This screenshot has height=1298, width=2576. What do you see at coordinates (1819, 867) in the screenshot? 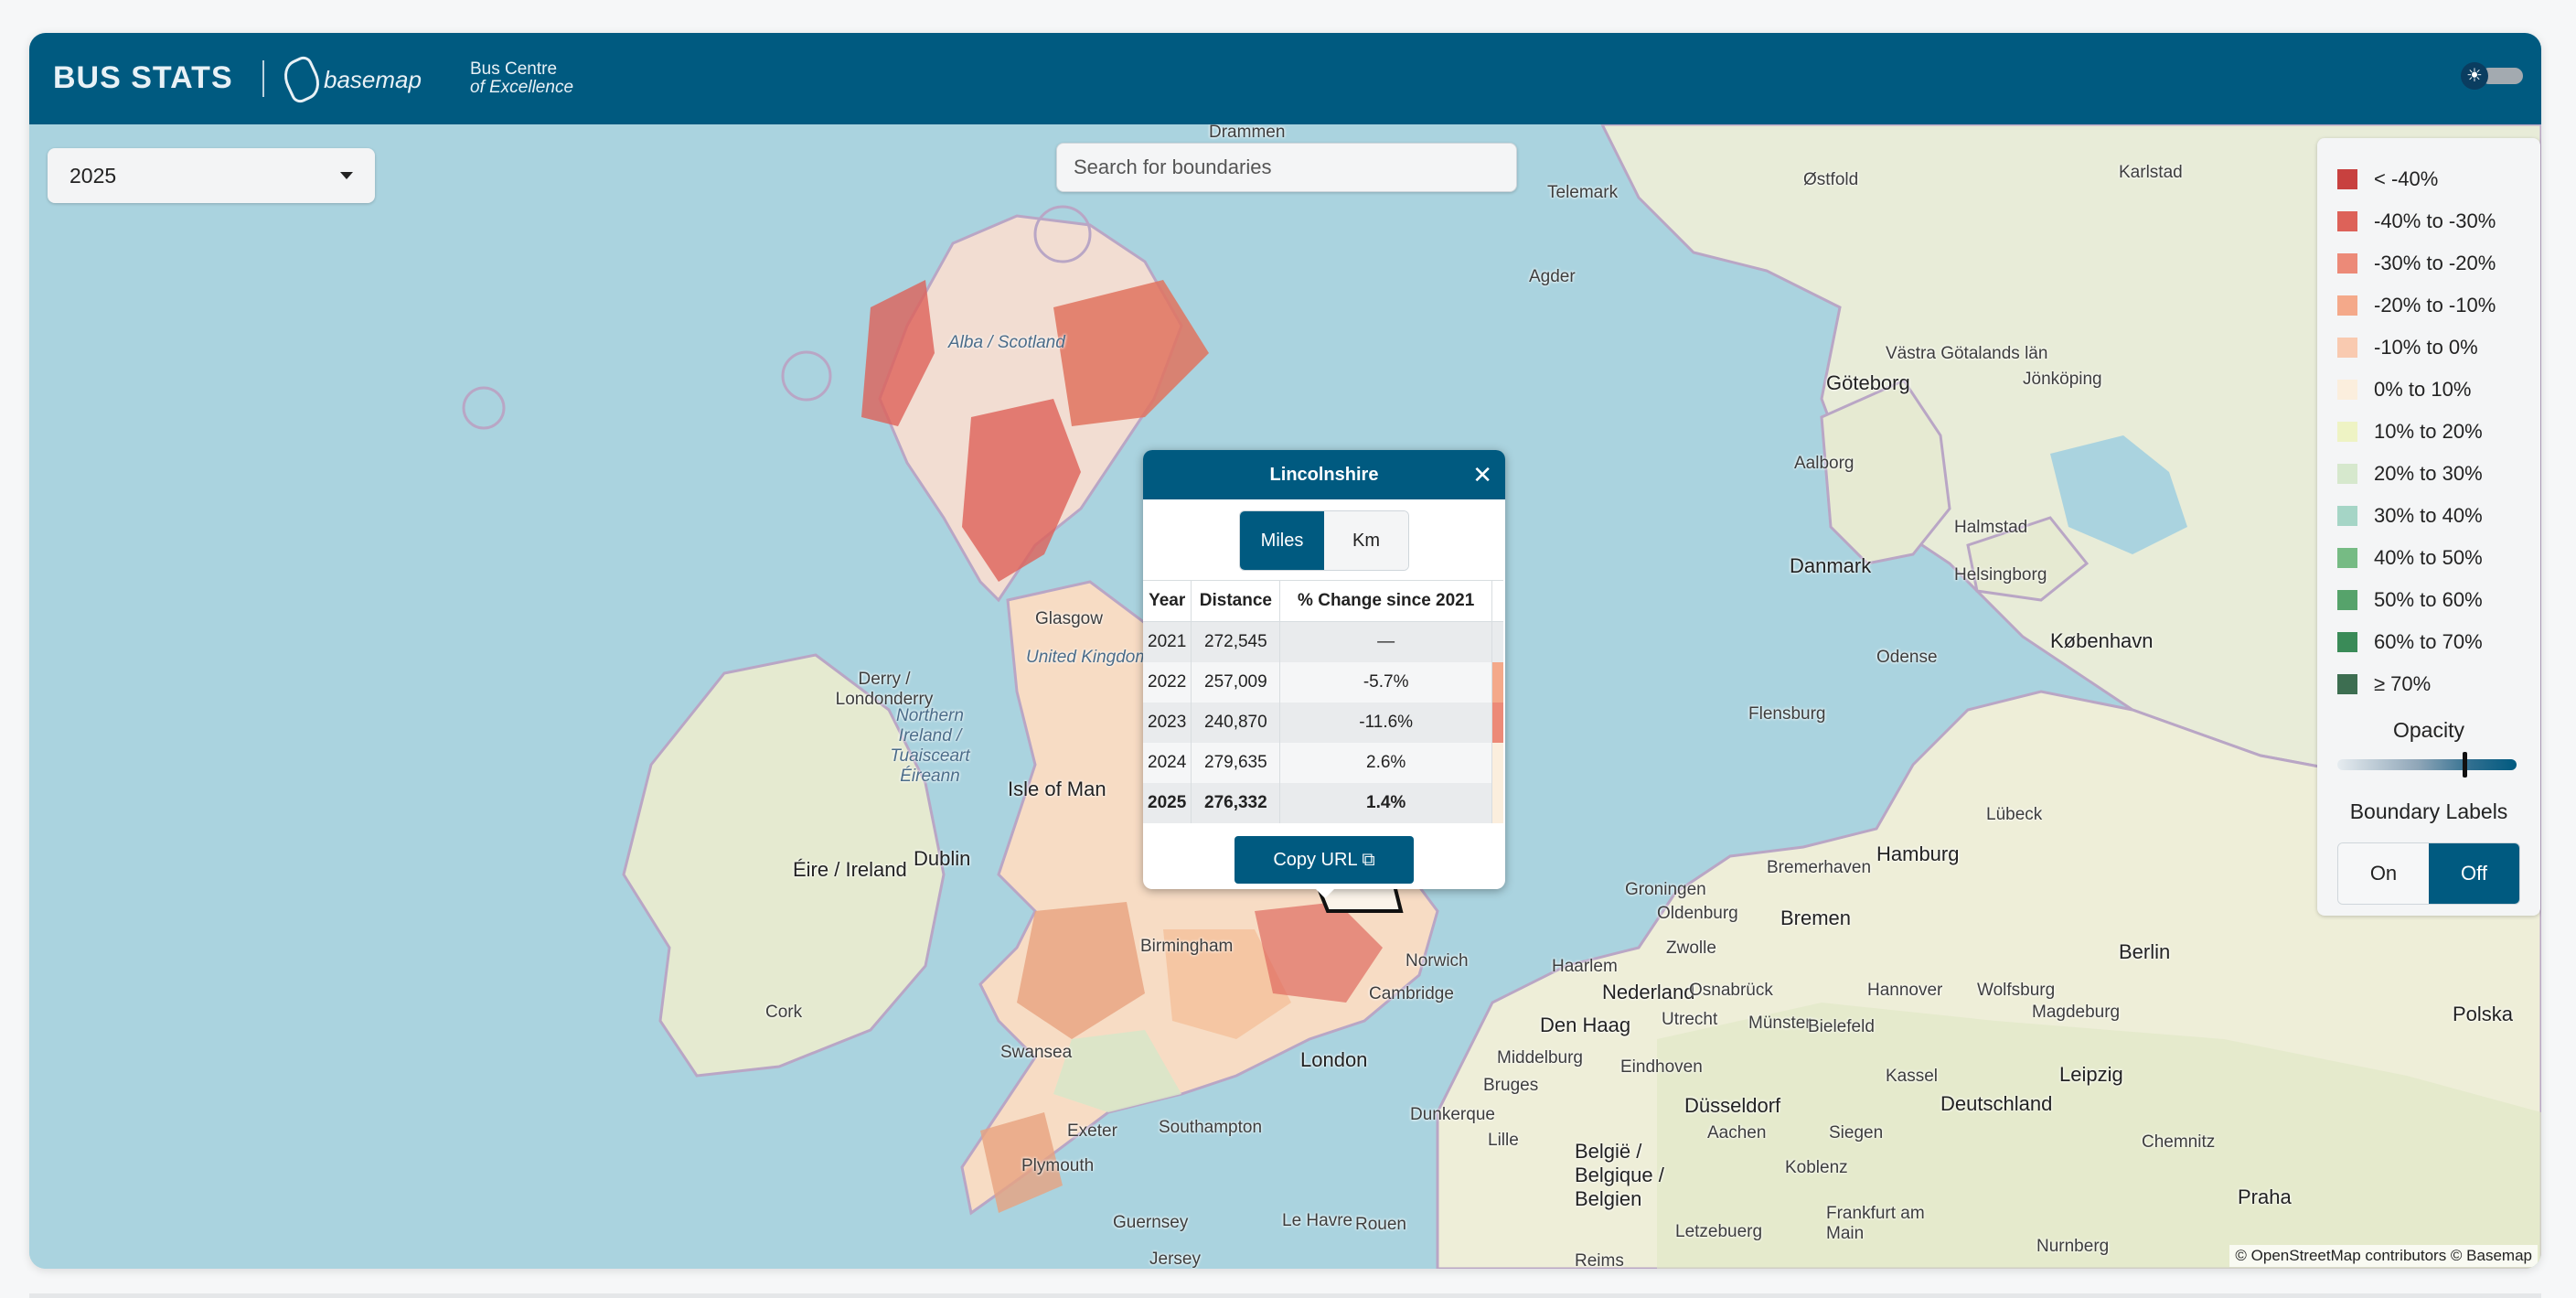
I see `map-label: Bremerhaven` at bounding box center [1819, 867].